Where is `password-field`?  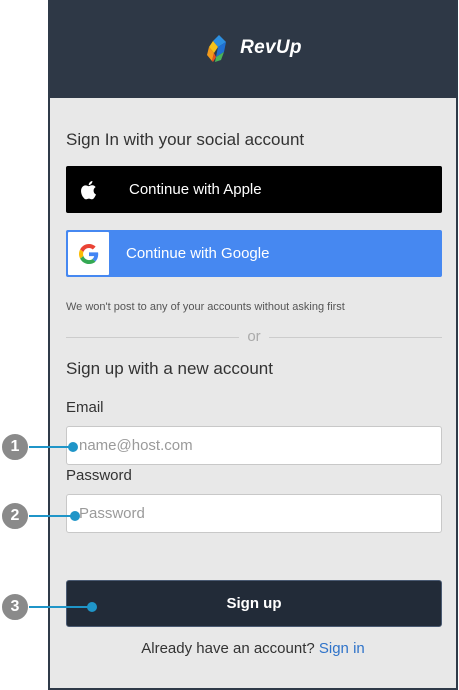 password-field is located at coordinates (254, 513).